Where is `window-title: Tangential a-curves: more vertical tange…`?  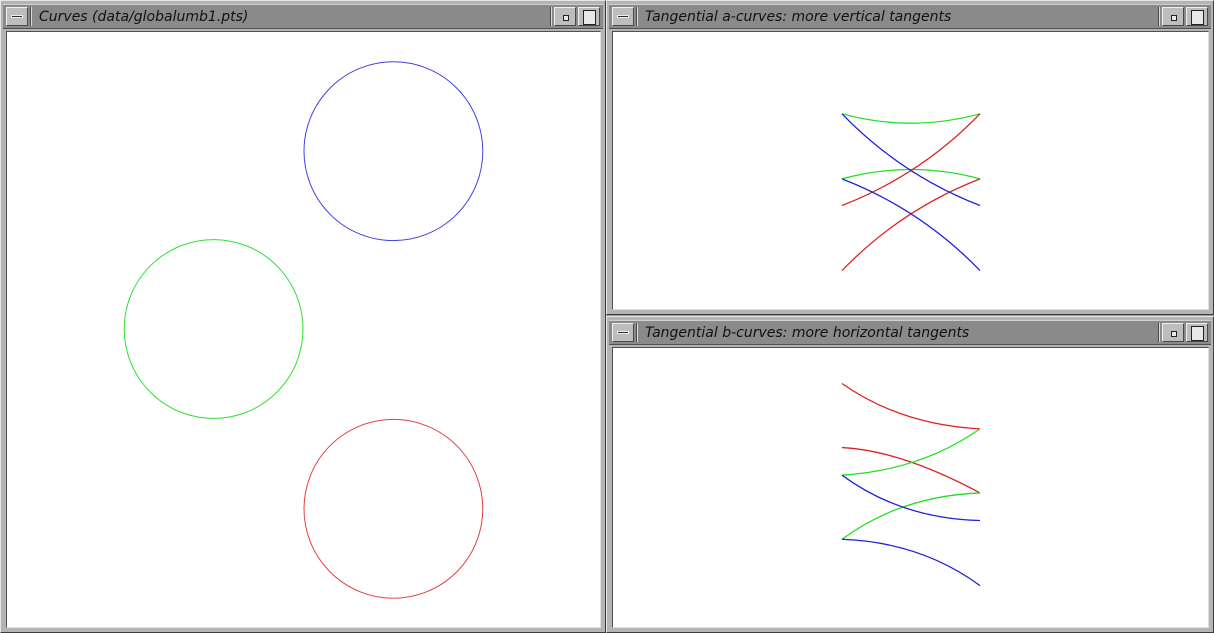 window-title: Tangential a-curves: more vertical tange… is located at coordinates (798, 17).